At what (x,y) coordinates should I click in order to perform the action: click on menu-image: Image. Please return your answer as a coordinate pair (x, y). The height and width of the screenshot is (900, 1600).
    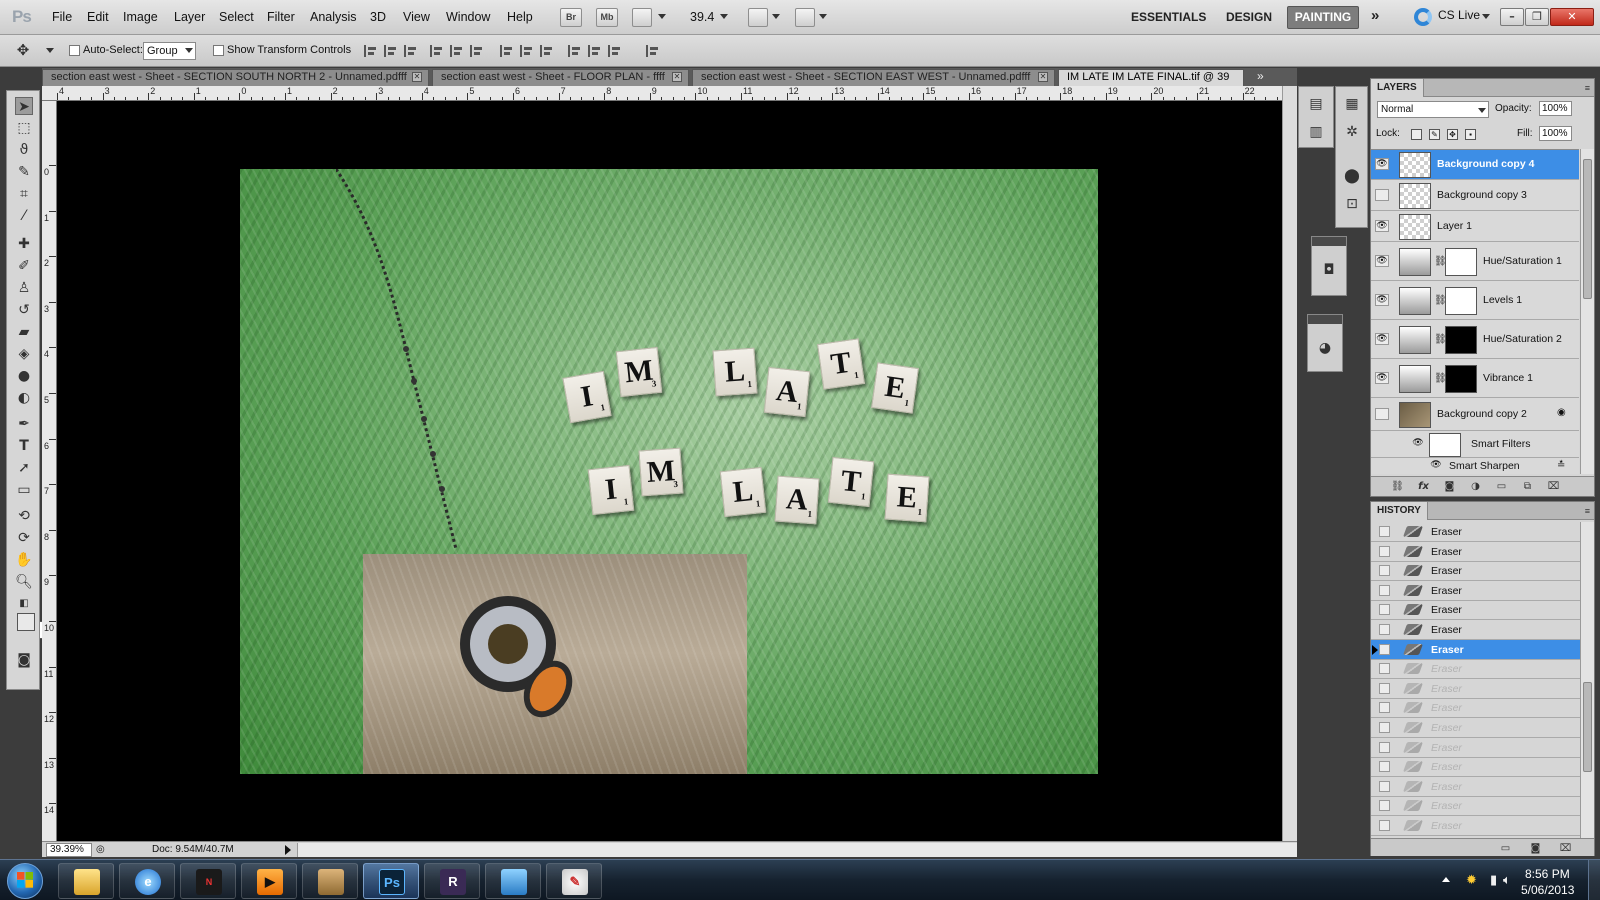
    Looking at the image, I should click on (140, 17).